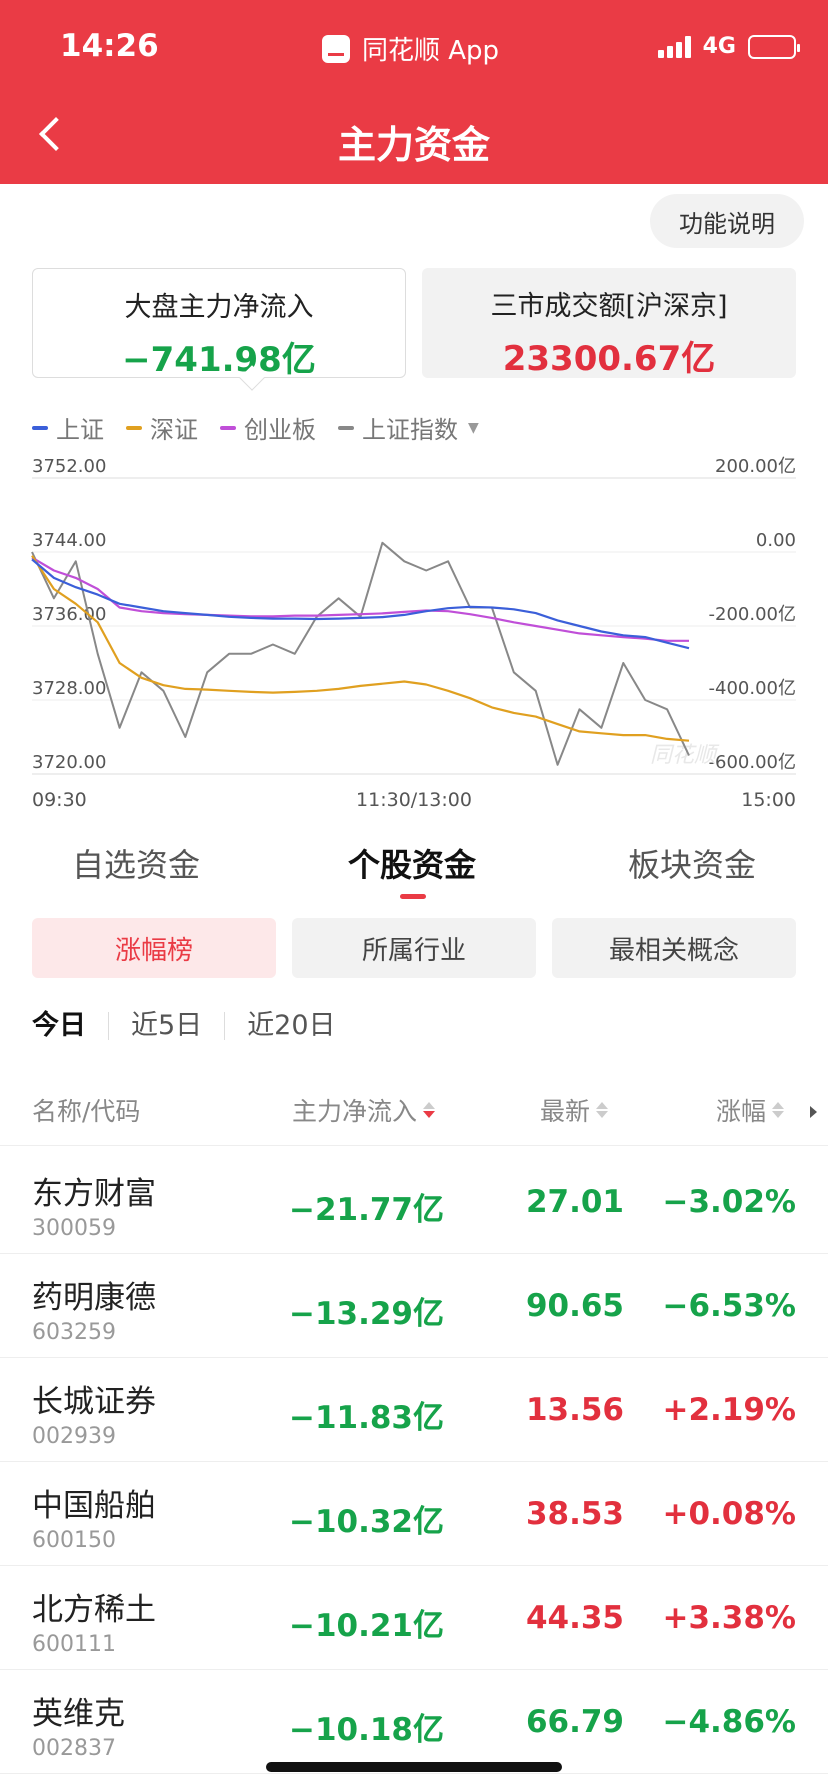 Image resolution: width=828 pixels, height=1792 pixels. What do you see at coordinates (280, 430) in the screenshot?
I see `legend-label: 创业板` at bounding box center [280, 430].